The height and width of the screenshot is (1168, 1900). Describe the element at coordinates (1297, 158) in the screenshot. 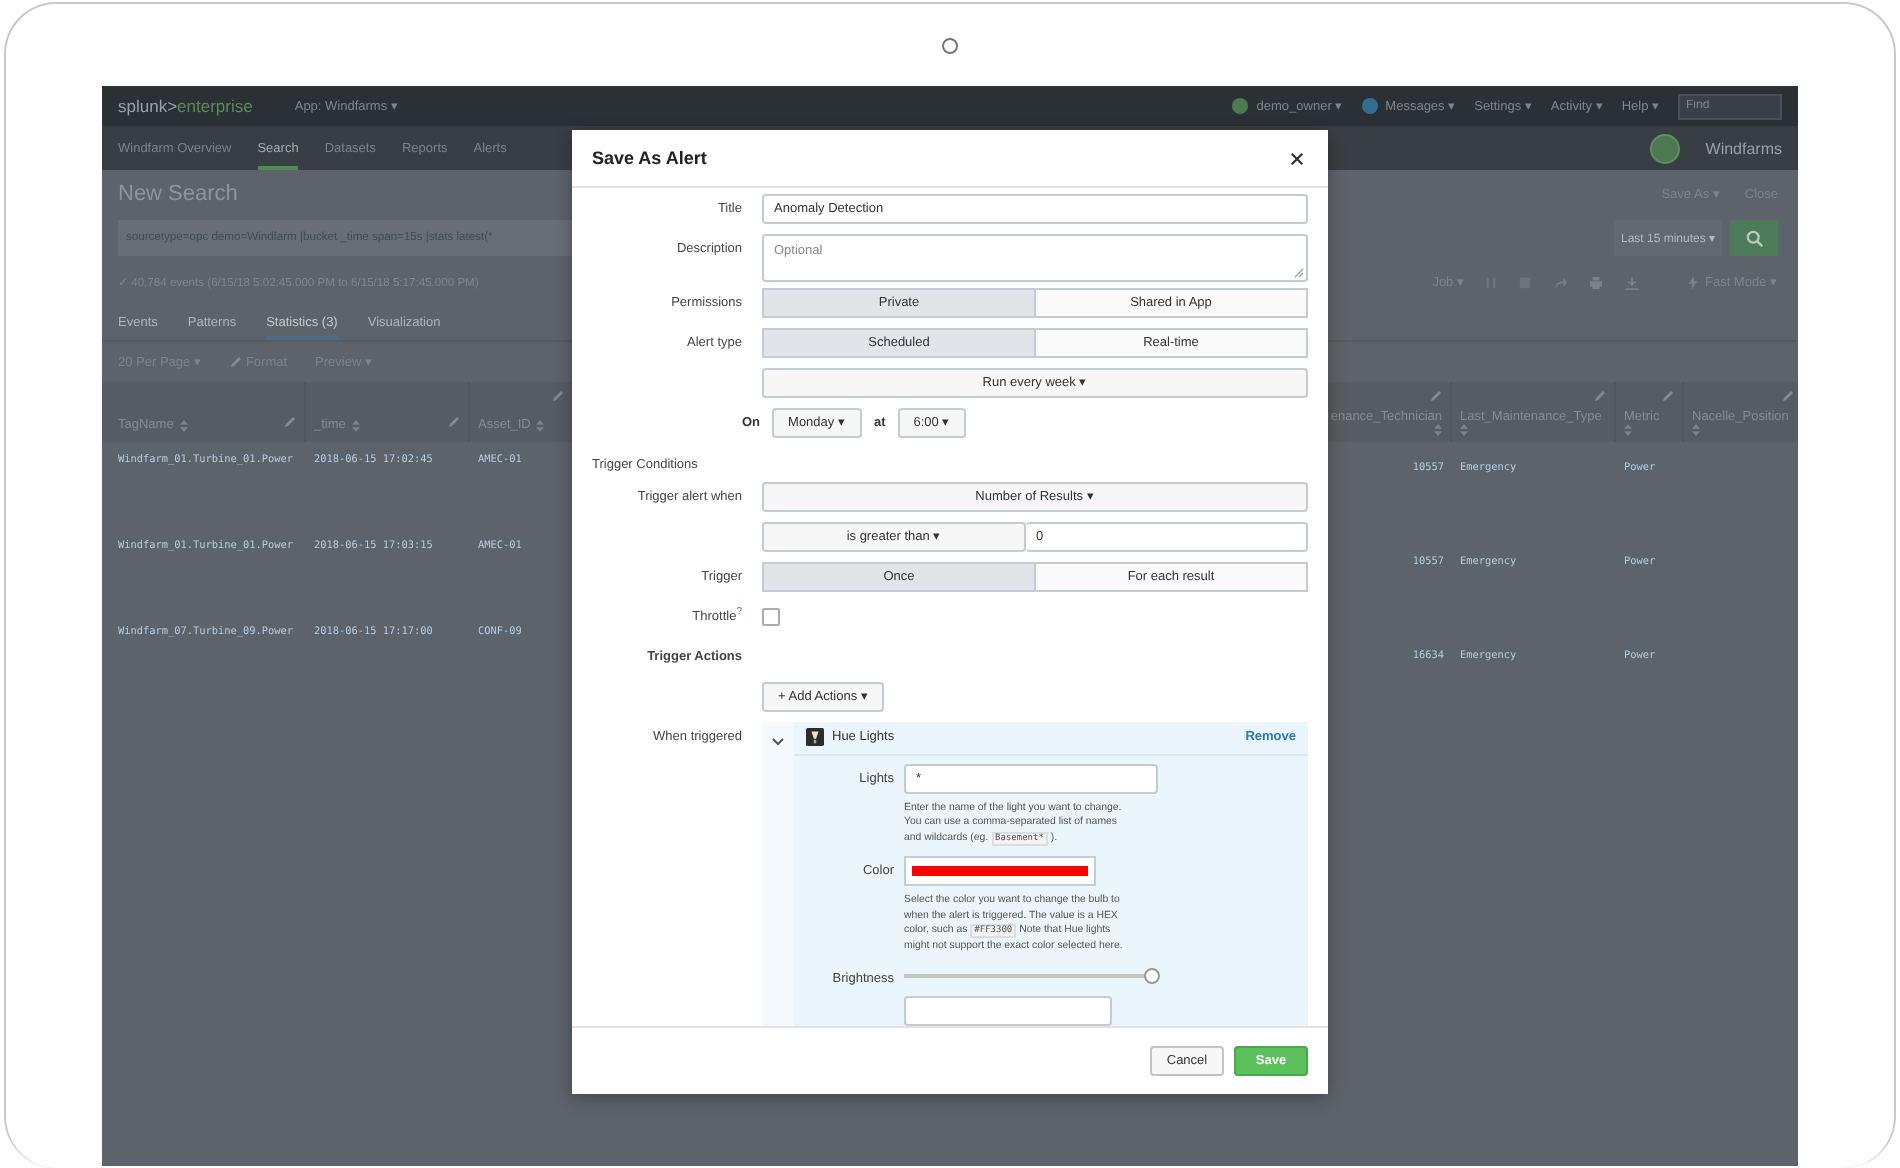

I see `close-icon` at that location.